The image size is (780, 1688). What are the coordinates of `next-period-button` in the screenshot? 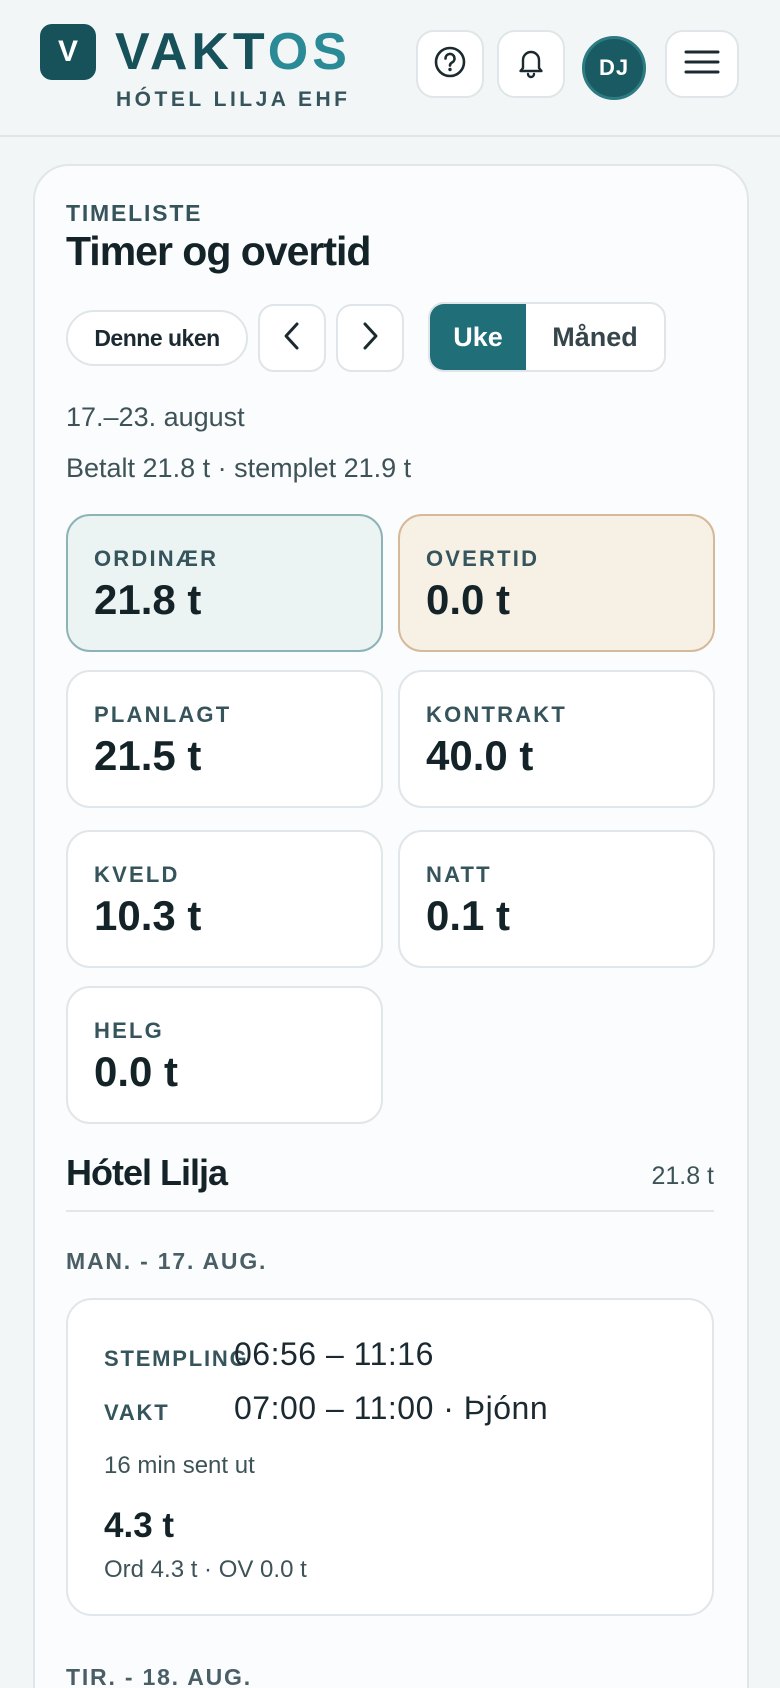 It's located at (370, 338).